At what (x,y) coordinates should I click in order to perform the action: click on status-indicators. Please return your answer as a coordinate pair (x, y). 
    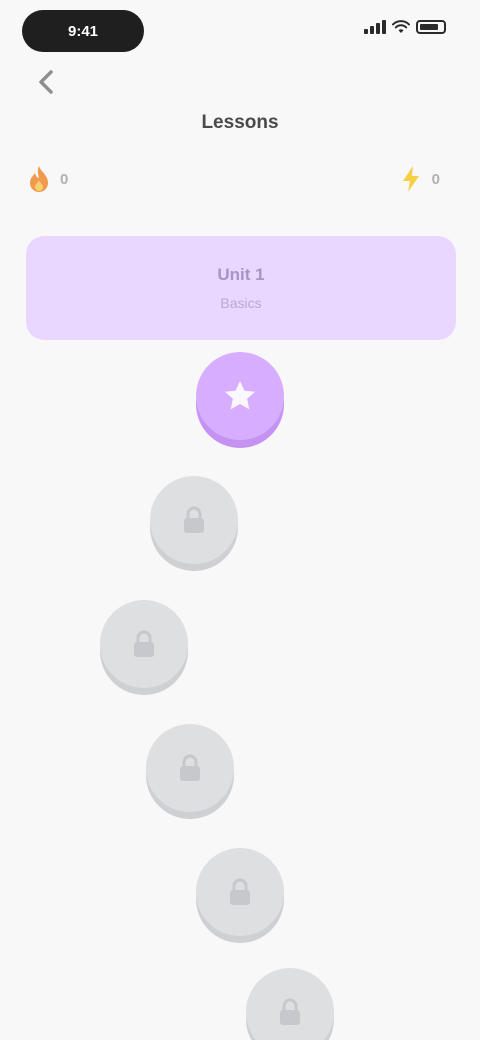
    Looking at the image, I should click on (405, 27).